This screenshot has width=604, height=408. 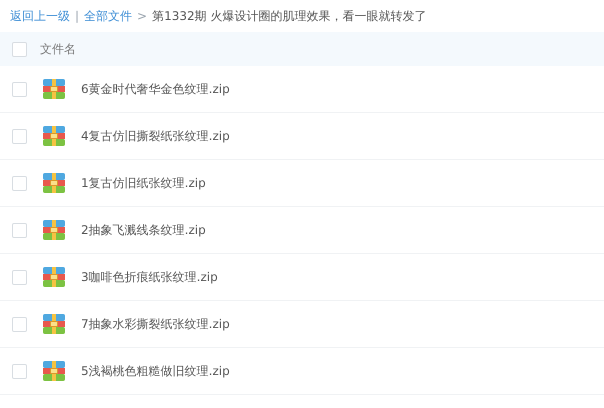 I want to click on file-name: 1复古仿旧纸张纹理.zip, so click(x=143, y=183).